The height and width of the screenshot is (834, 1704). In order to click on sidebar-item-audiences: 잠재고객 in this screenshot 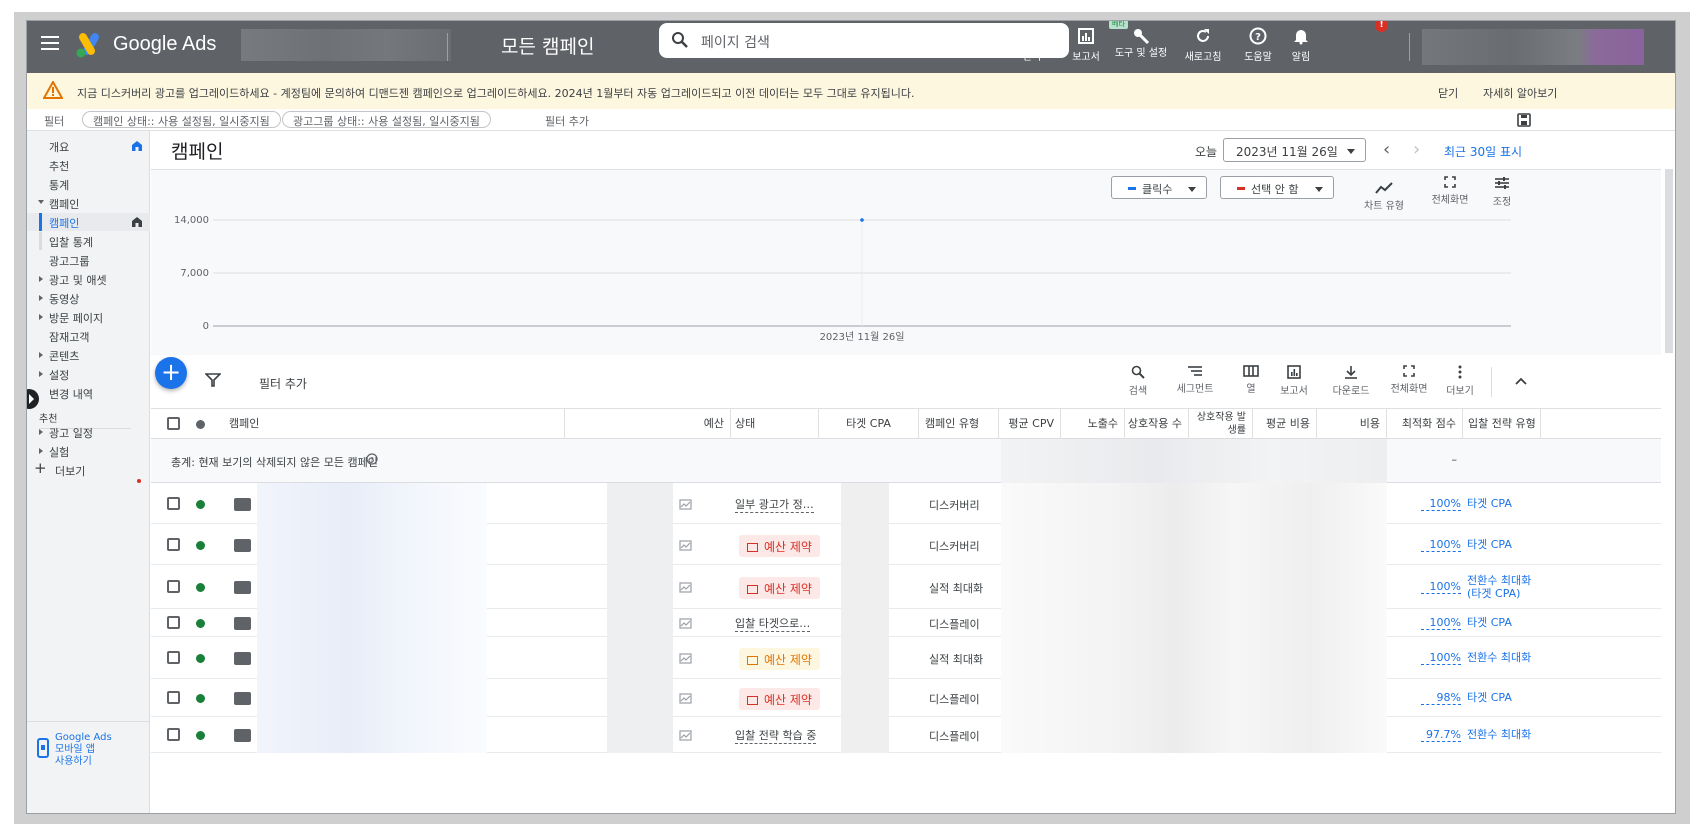, I will do `click(88, 336)`.